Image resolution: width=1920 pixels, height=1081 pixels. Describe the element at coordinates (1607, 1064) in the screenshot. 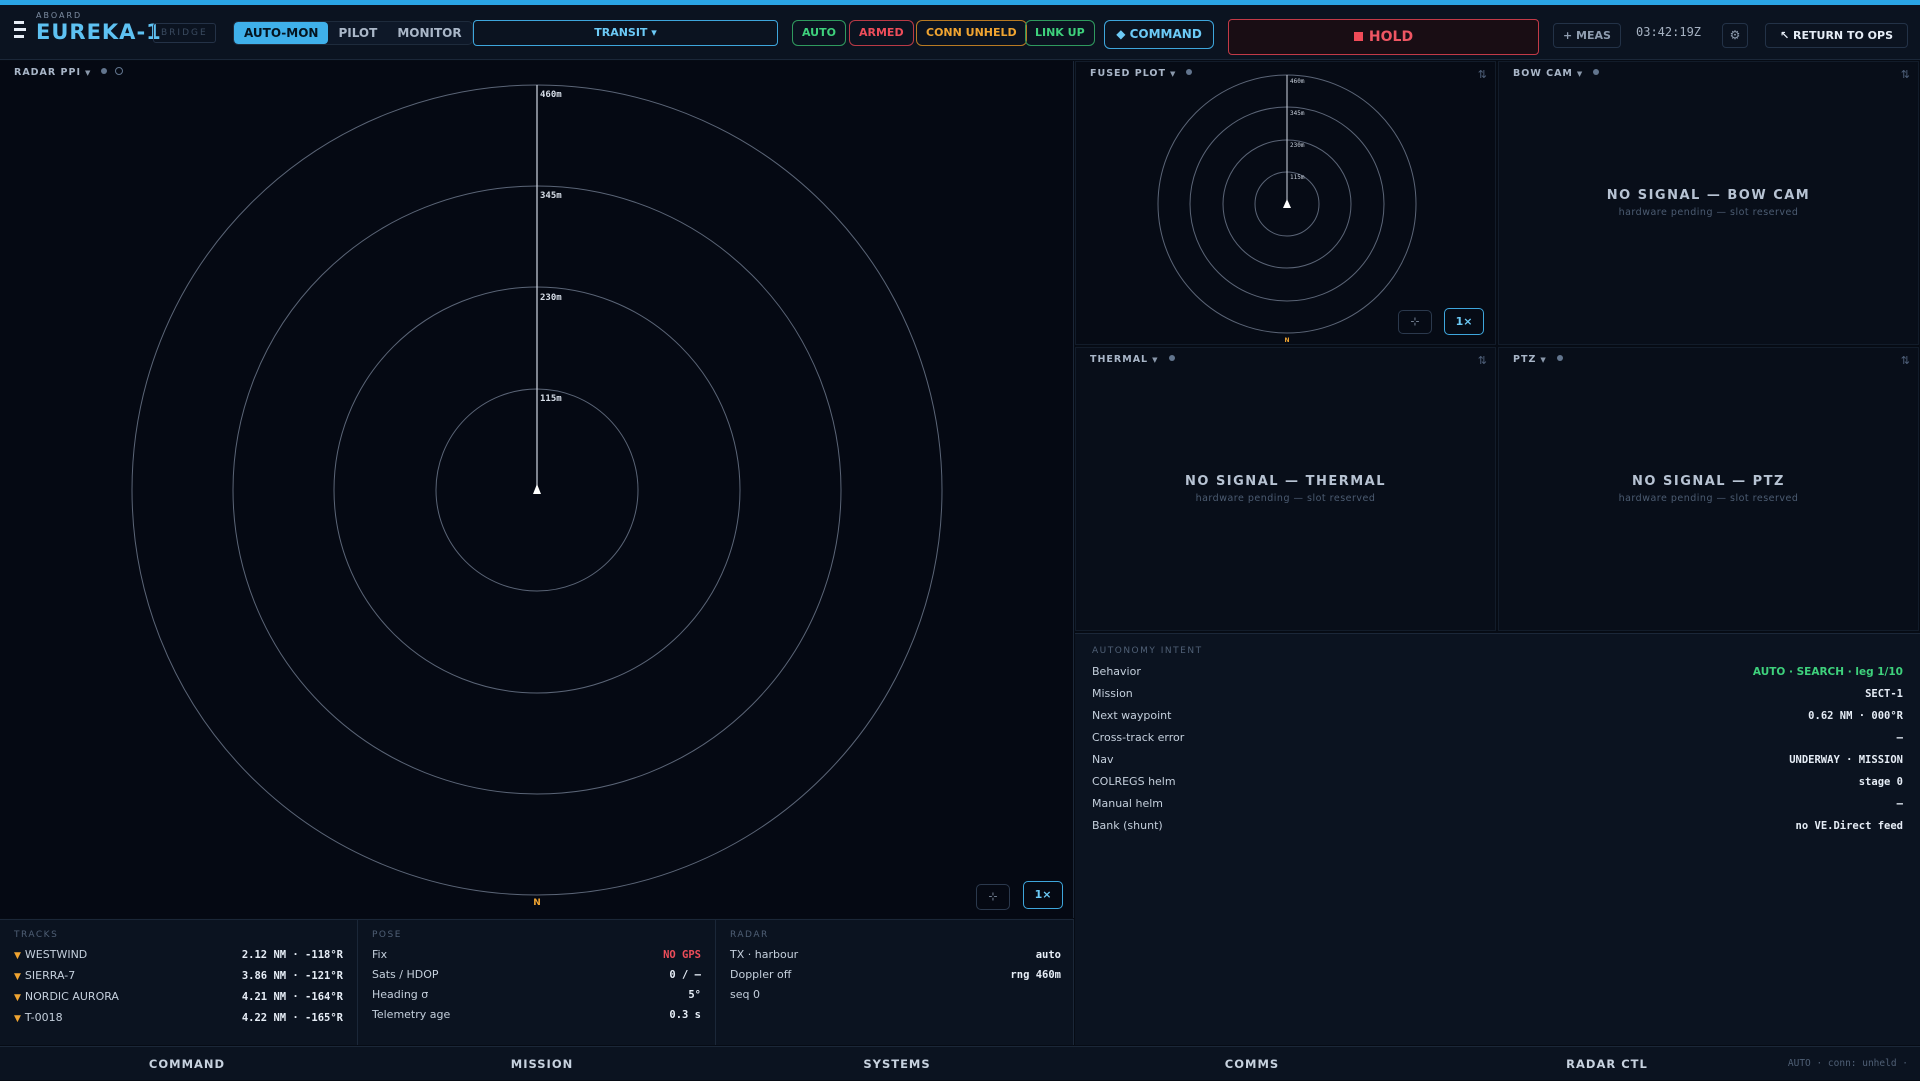

I see `tab-radar-ctl: RADAR CTL` at that location.